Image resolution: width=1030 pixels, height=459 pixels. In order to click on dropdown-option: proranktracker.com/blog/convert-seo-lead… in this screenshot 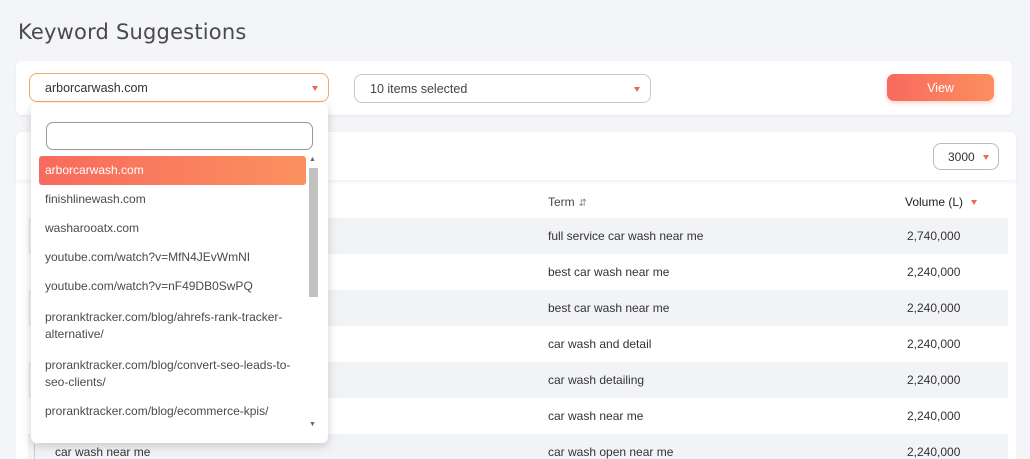, I will do `click(172, 373)`.